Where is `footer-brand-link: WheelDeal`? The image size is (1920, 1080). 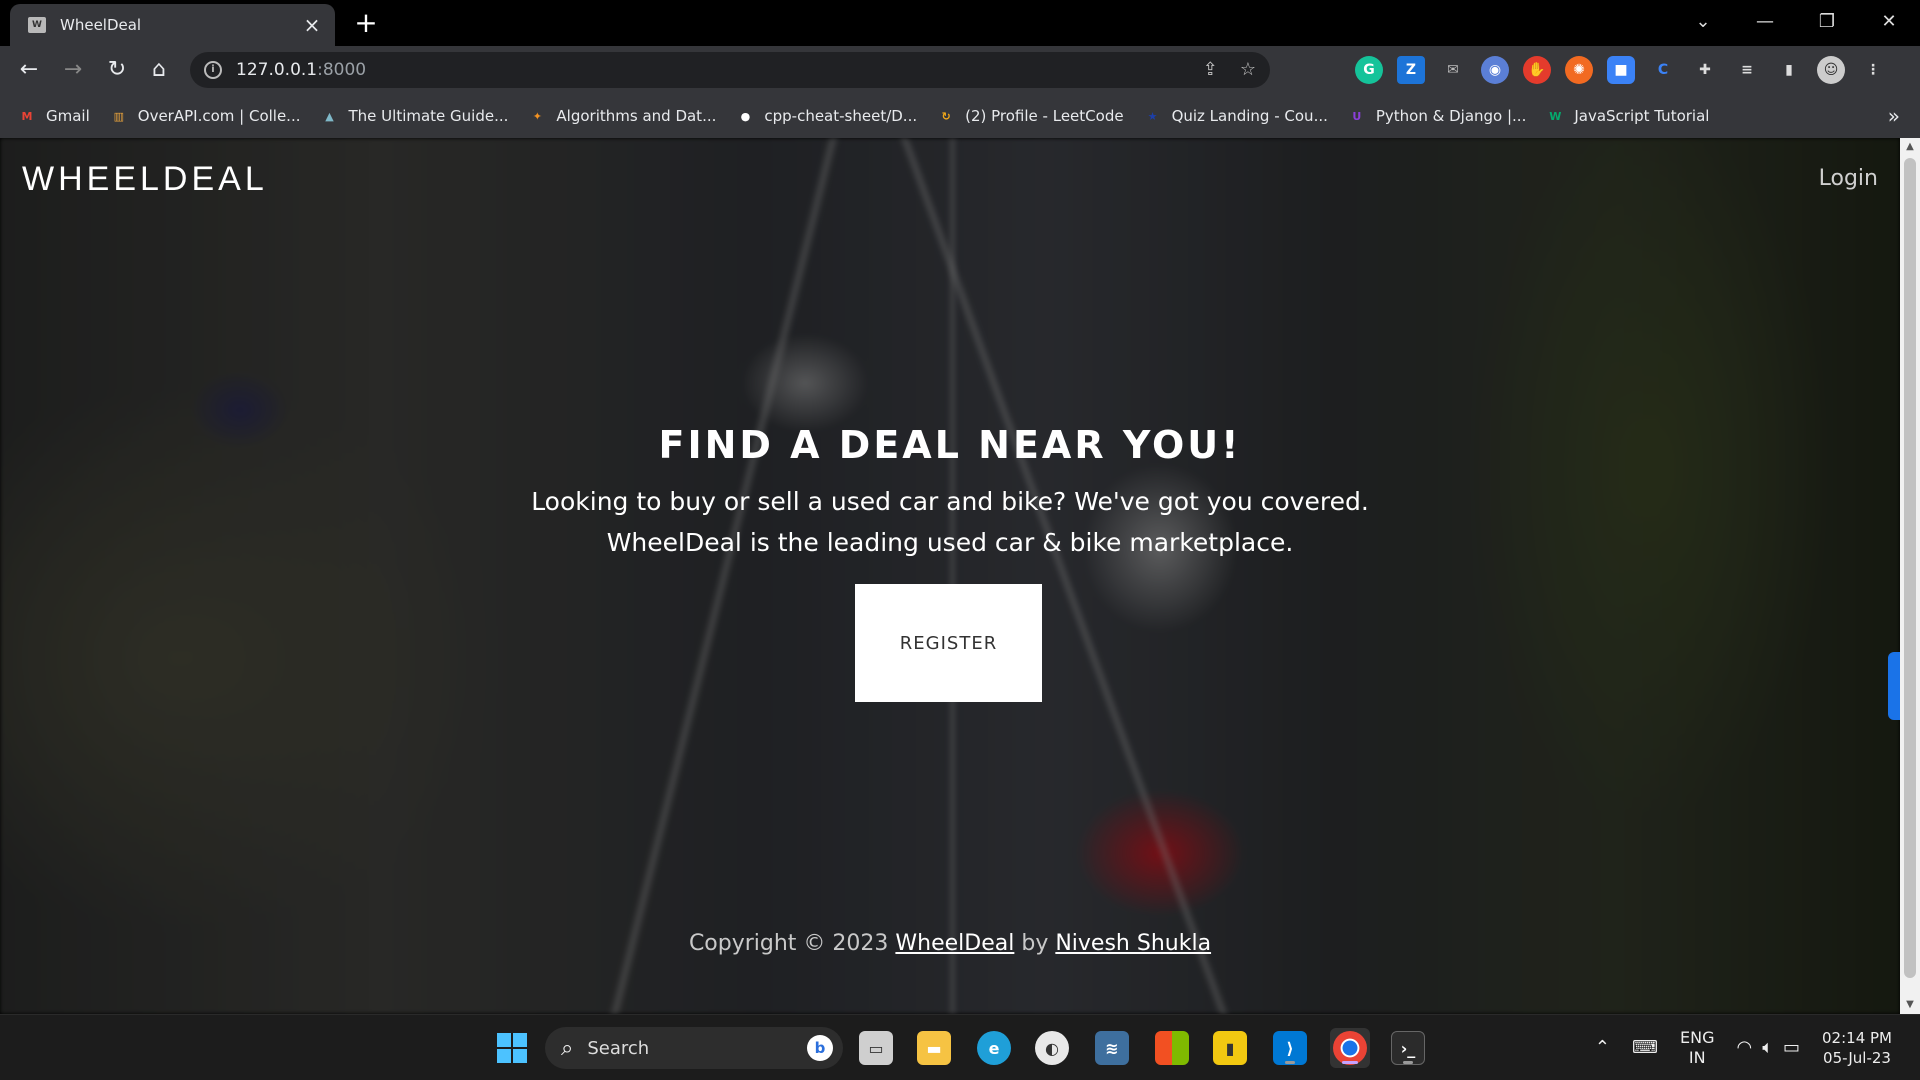
footer-brand-link: WheelDeal is located at coordinates (954, 943).